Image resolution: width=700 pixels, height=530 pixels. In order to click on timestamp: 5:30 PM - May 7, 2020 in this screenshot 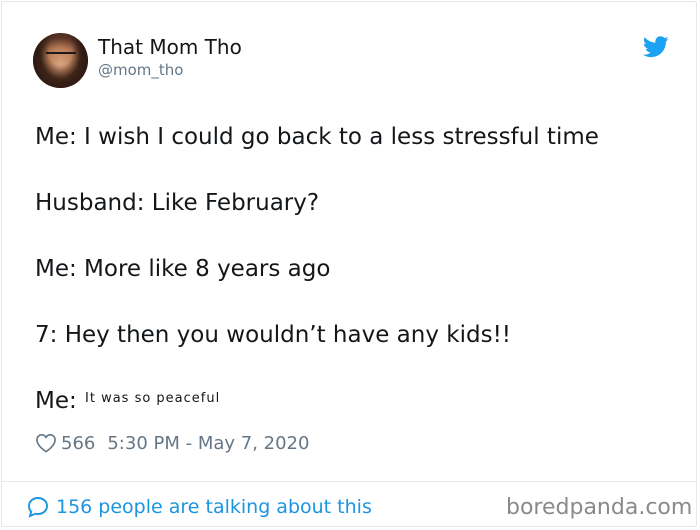, I will do `click(208, 443)`.